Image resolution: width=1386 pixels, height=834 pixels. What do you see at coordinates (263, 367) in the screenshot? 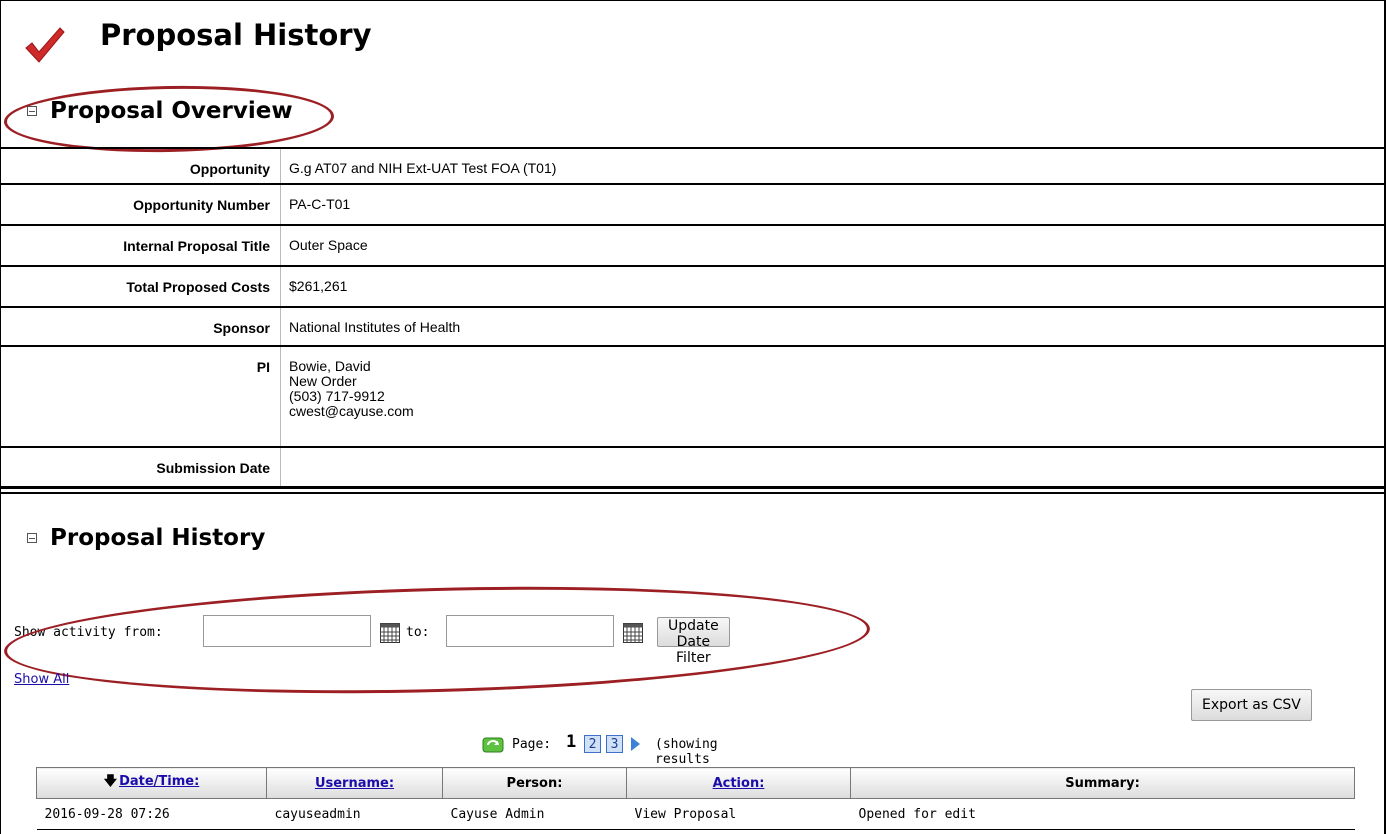
I see `row-label: PI` at bounding box center [263, 367].